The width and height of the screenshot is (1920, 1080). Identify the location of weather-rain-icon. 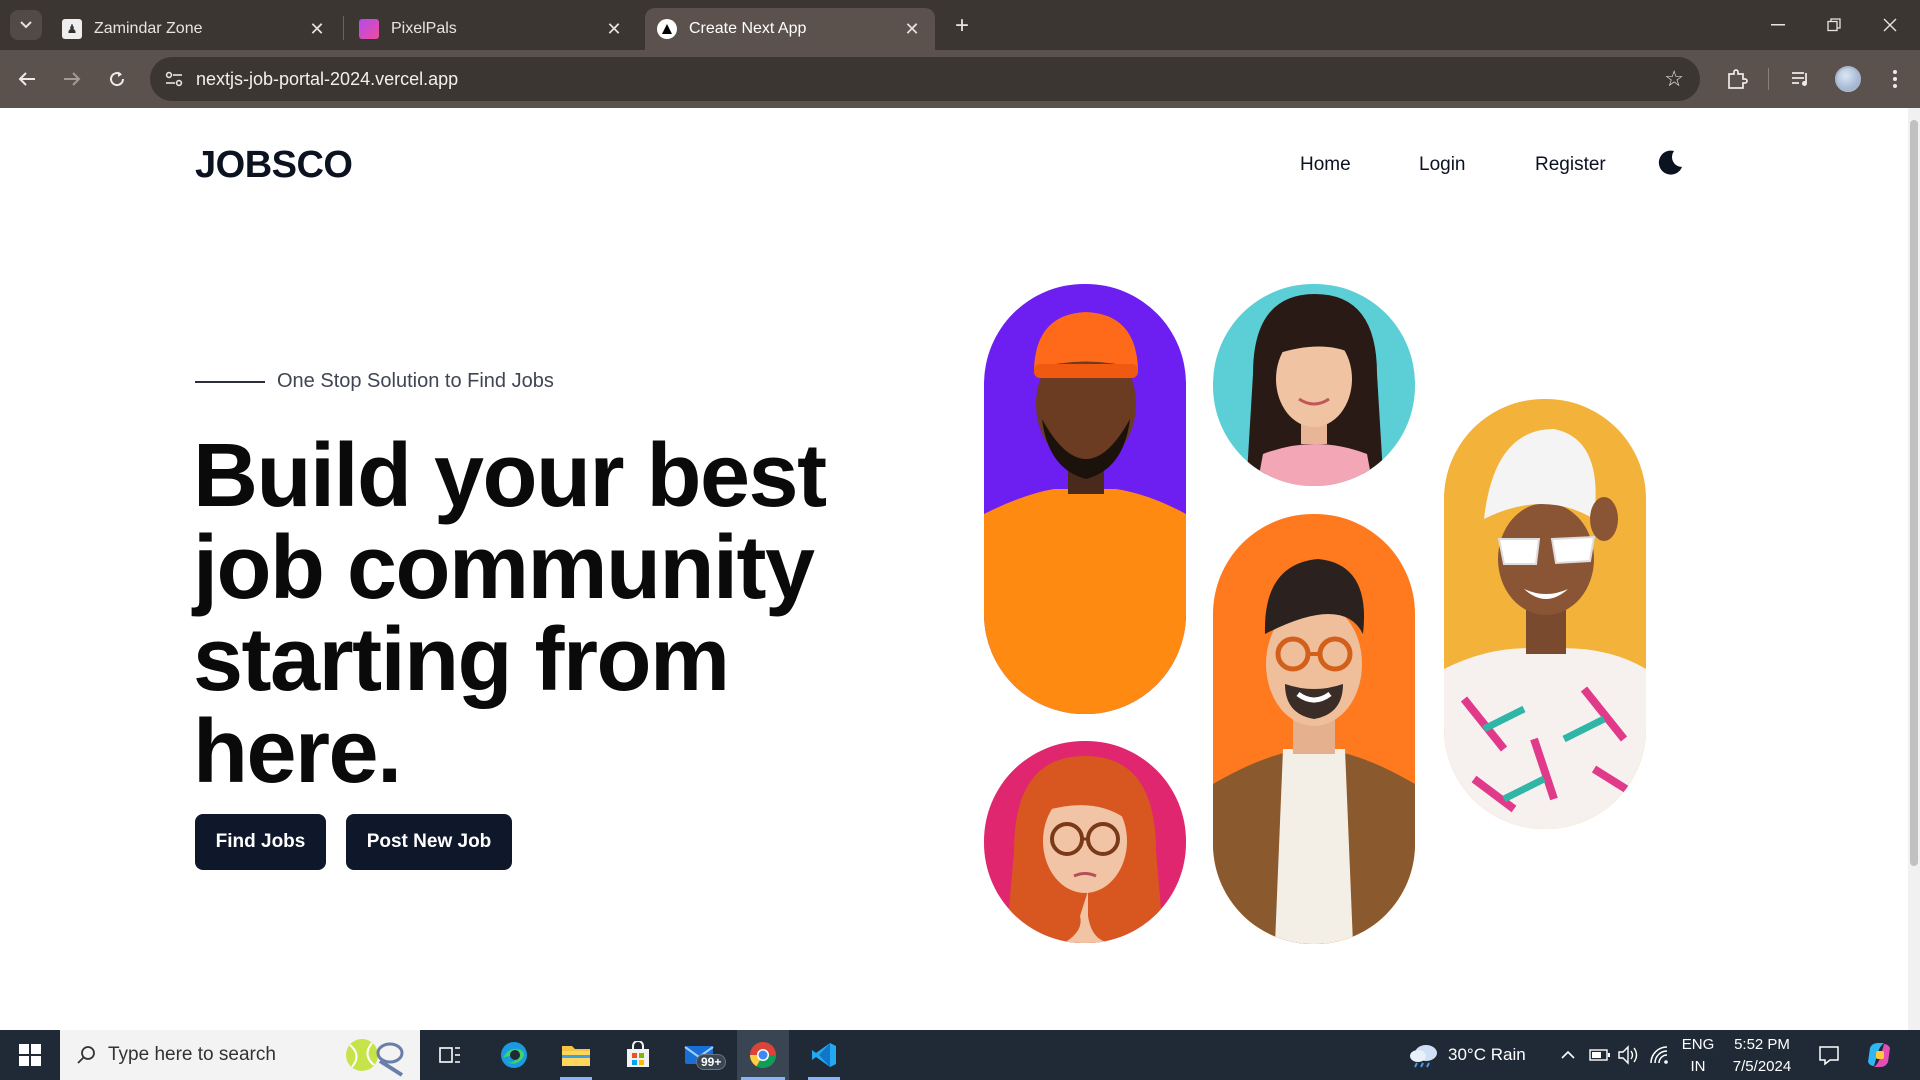
(1424, 1055).